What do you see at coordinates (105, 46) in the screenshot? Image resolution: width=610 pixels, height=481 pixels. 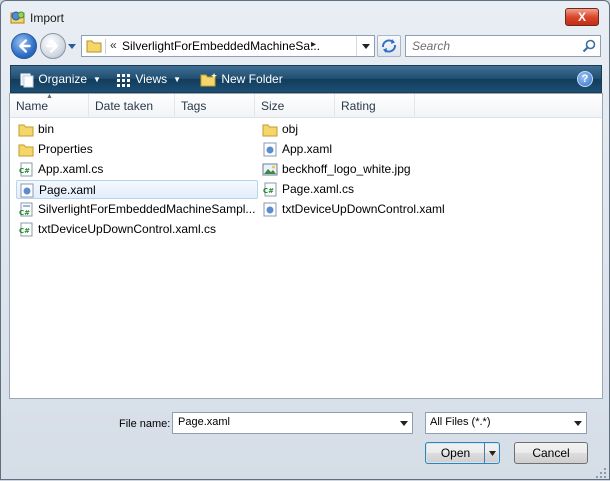 I see `address-separator` at bounding box center [105, 46].